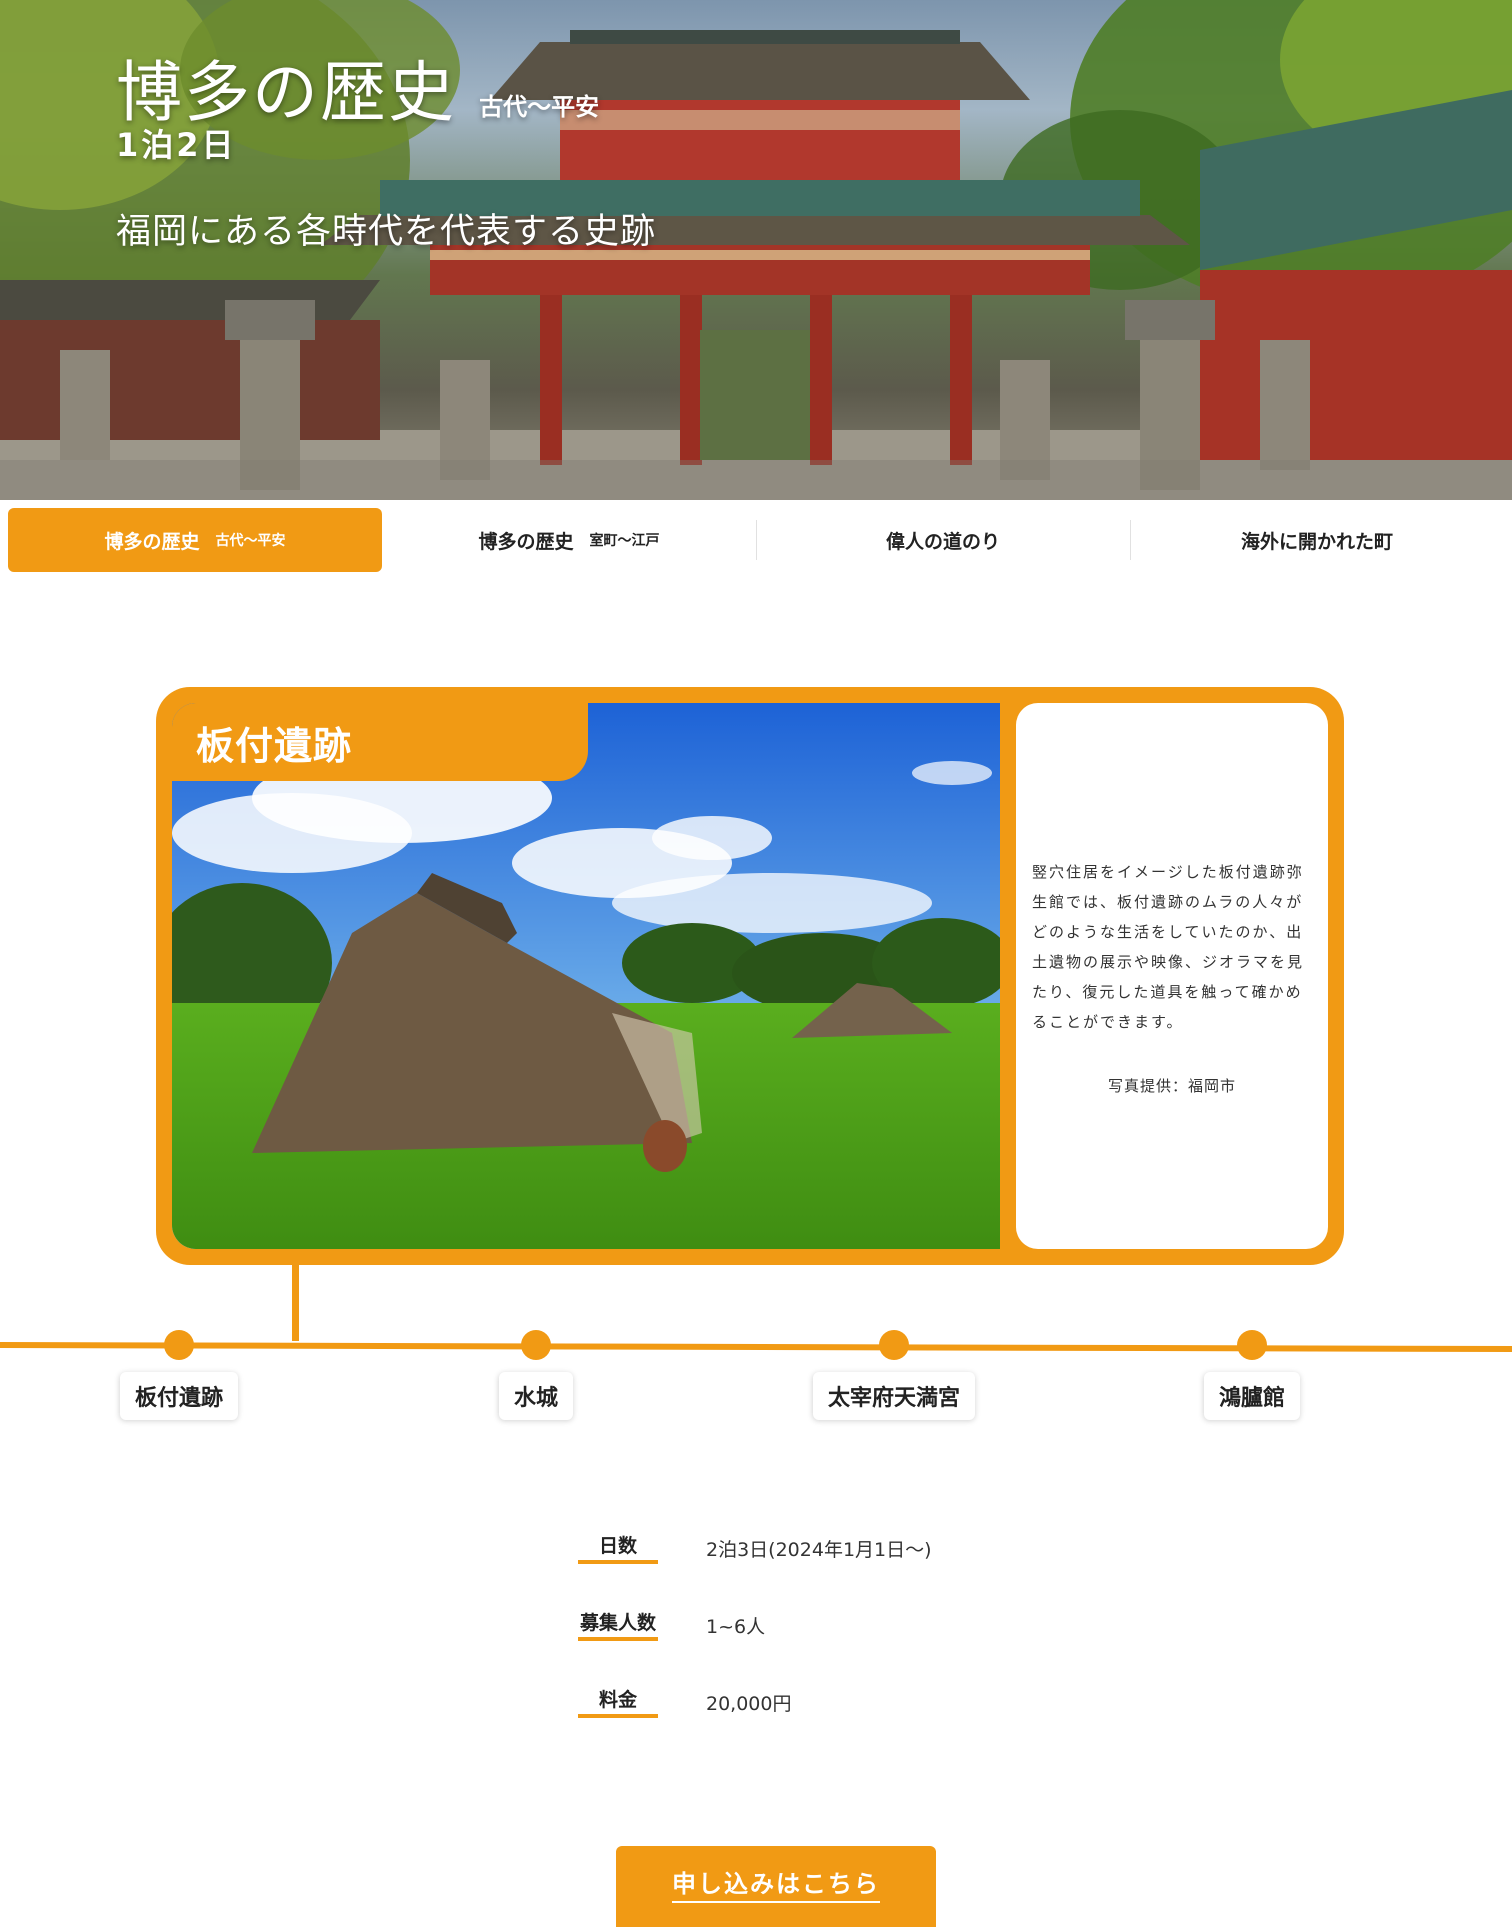 The width and height of the screenshot is (1512, 1927). What do you see at coordinates (828, 1702) in the screenshot?
I see `detail-row-price: 料金 20,000円` at bounding box center [828, 1702].